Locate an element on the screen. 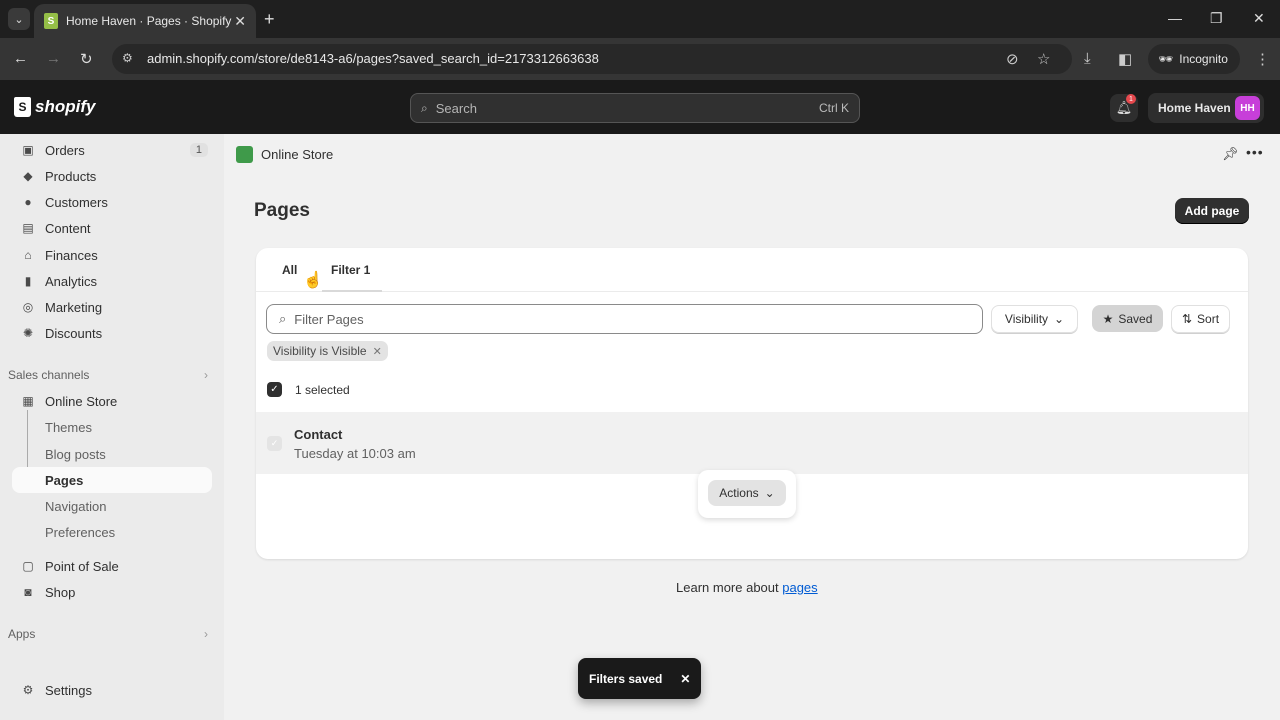 The height and width of the screenshot is (720, 1280). search-icon: ⌕ is located at coordinates (424, 107).